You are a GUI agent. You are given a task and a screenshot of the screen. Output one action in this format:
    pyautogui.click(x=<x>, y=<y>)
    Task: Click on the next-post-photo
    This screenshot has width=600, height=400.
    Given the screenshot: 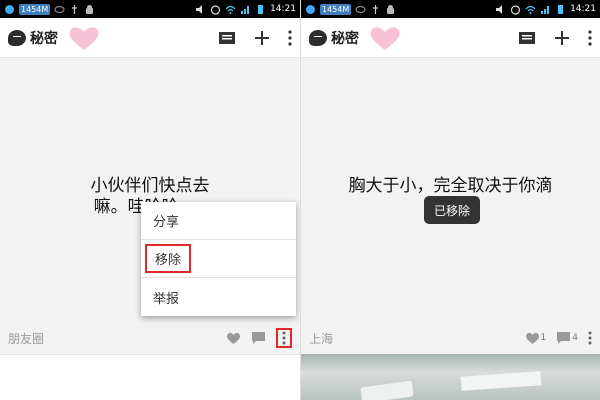 What is the action you would take?
    pyautogui.click(x=450, y=377)
    